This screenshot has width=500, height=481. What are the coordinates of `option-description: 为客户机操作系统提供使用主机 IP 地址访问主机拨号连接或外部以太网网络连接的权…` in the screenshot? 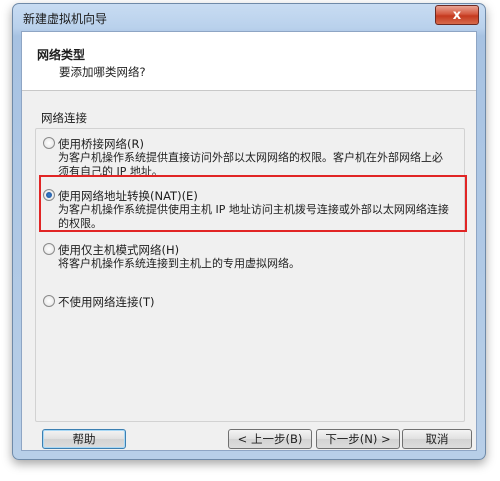 It's located at (253, 216).